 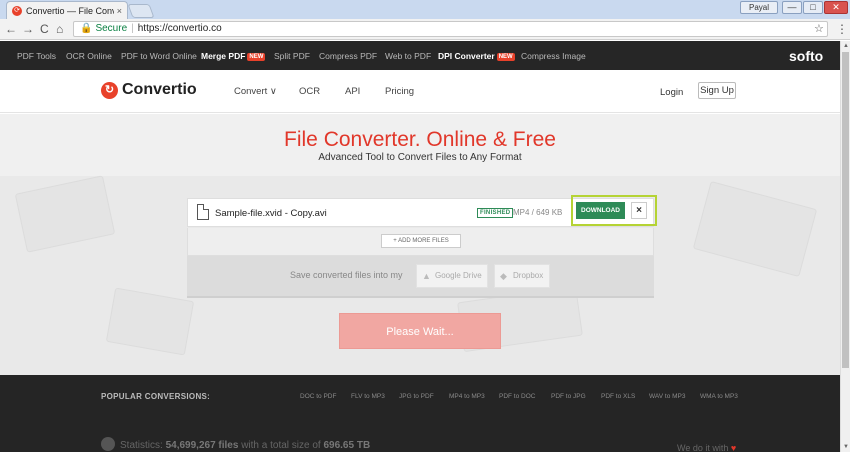 What do you see at coordinates (70, 10) in the screenshot?
I see `tab-title: Convertio — File Conve` at bounding box center [70, 10].